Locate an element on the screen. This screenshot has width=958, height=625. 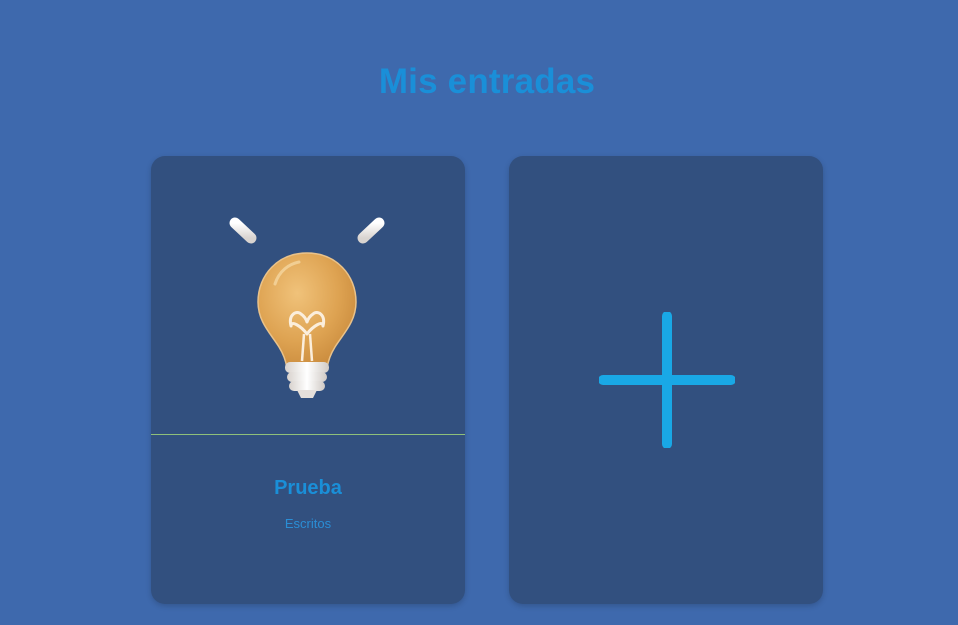
card-divider is located at coordinates (308, 434).